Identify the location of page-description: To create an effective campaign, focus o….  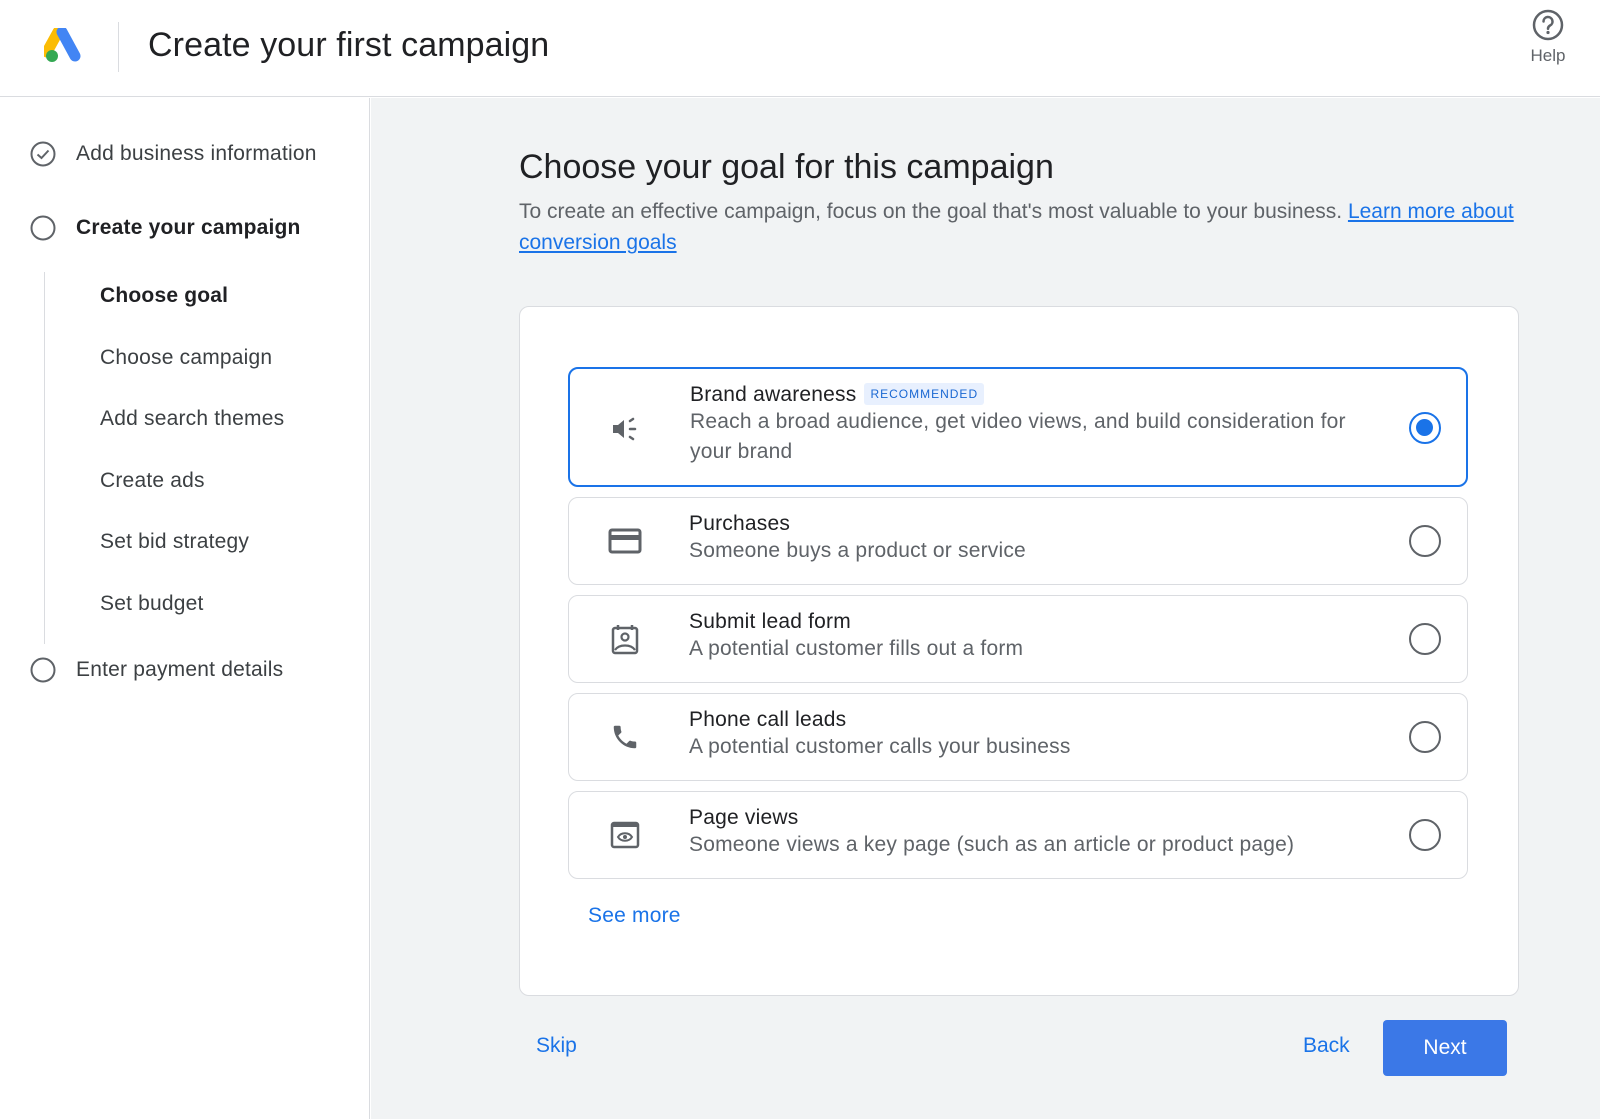
(1029, 227).